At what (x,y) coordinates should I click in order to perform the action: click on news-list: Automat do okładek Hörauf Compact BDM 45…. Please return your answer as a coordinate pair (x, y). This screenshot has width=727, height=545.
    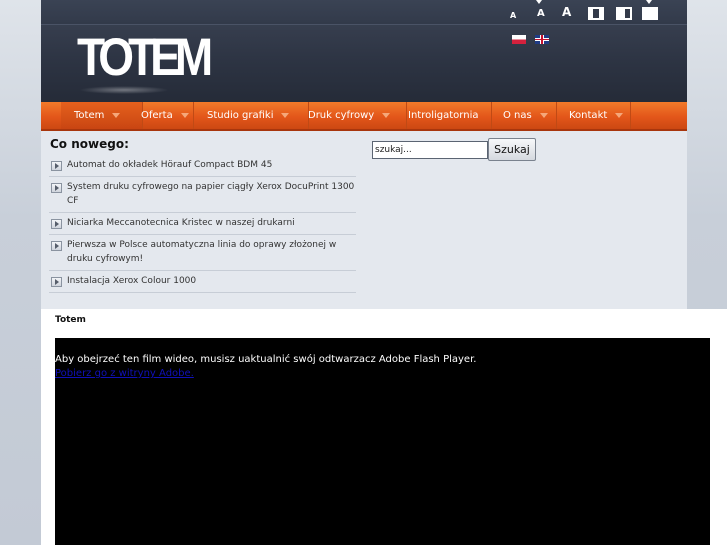
    Looking at the image, I should click on (202, 224).